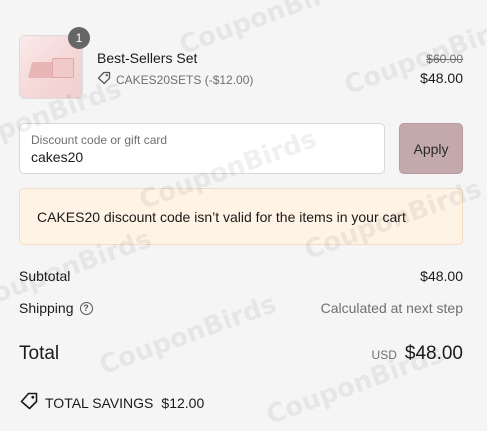 The height and width of the screenshot is (431, 487). Describe the element at coordinates (202, 148) in the screenshot. I see `discount-field: Discount code or gift card` at that location.